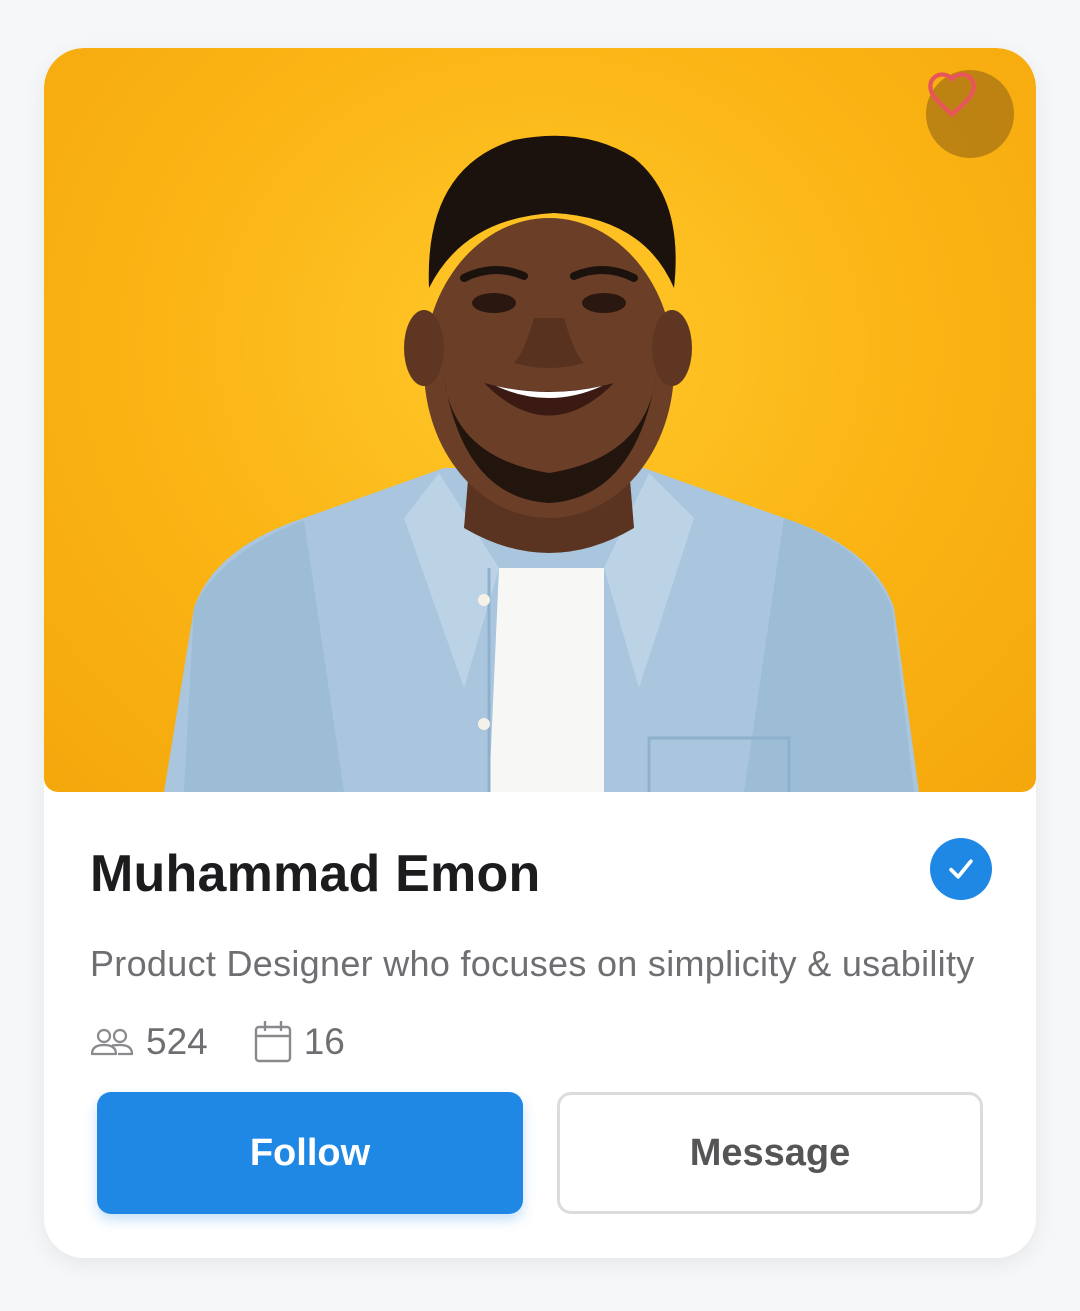 The height and width of the screenshot is (1311, 1080). What do you see at coordinates (324, 1041) in the screenshot?
I see `projects-count: 16` at bounding box center [324, 1041].